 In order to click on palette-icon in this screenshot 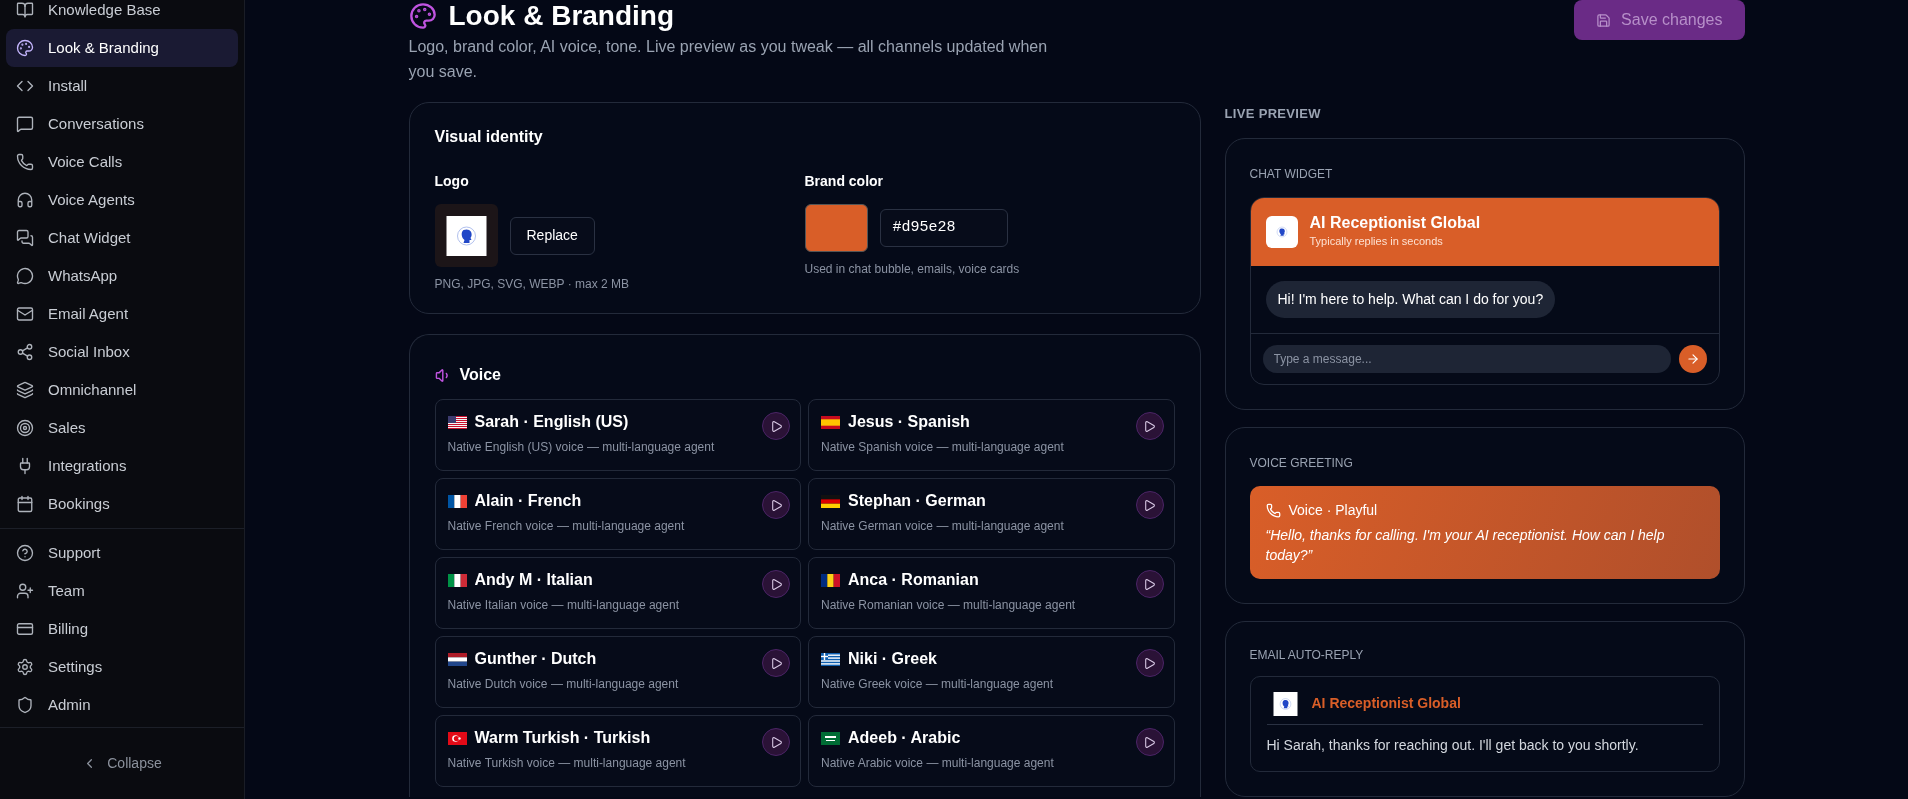, I will do `click(25, 48)`.